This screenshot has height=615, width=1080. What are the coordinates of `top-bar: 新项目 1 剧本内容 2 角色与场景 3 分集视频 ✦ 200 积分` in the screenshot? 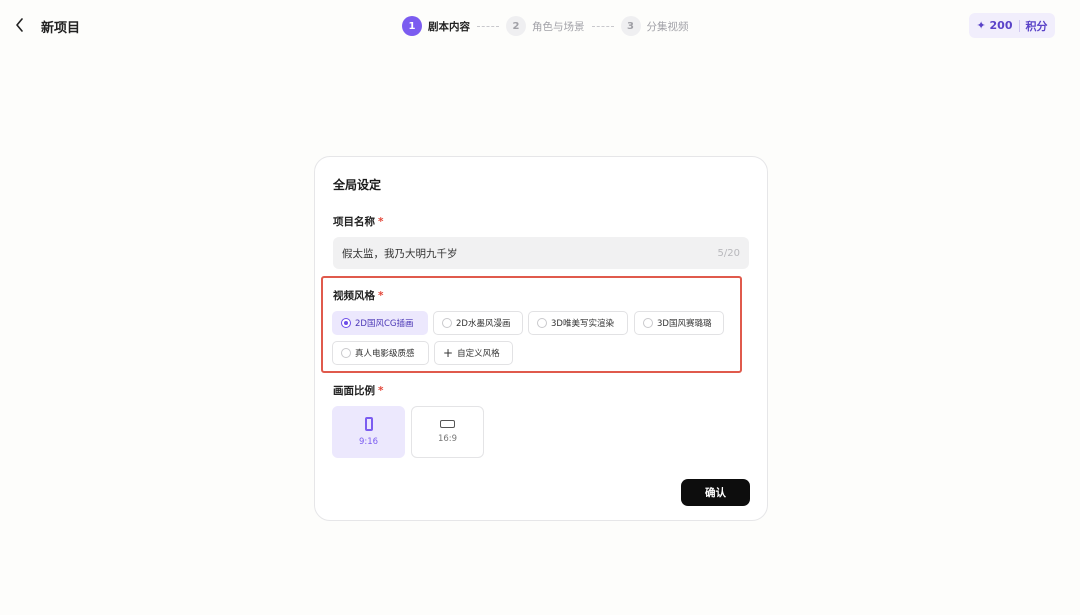 It's located at (540, 26).